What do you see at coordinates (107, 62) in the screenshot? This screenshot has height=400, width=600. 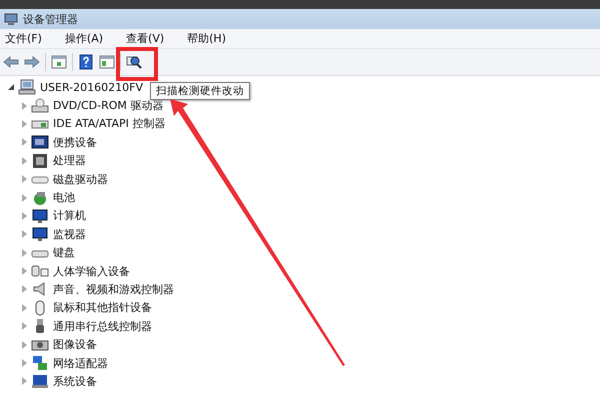 I see `window-icon` at bounding box center [107, 62].